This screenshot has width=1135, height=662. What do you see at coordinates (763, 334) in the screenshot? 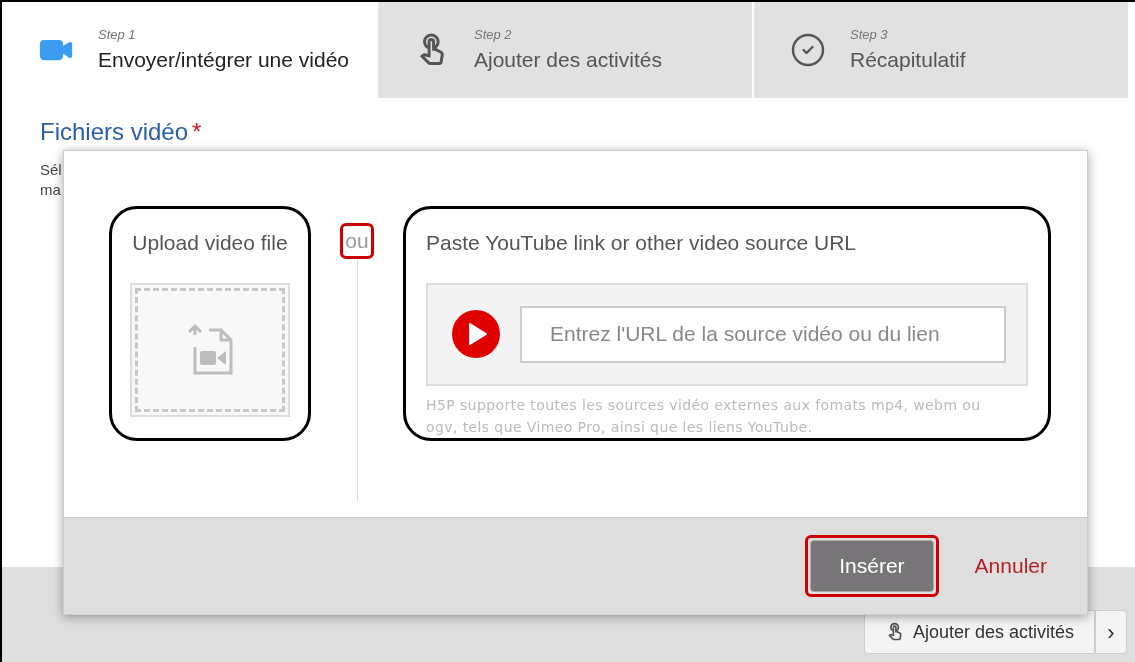
I see `url-input: Entrez l'URL de la source vidéo ou du lien` at bounding box center [763, 334].